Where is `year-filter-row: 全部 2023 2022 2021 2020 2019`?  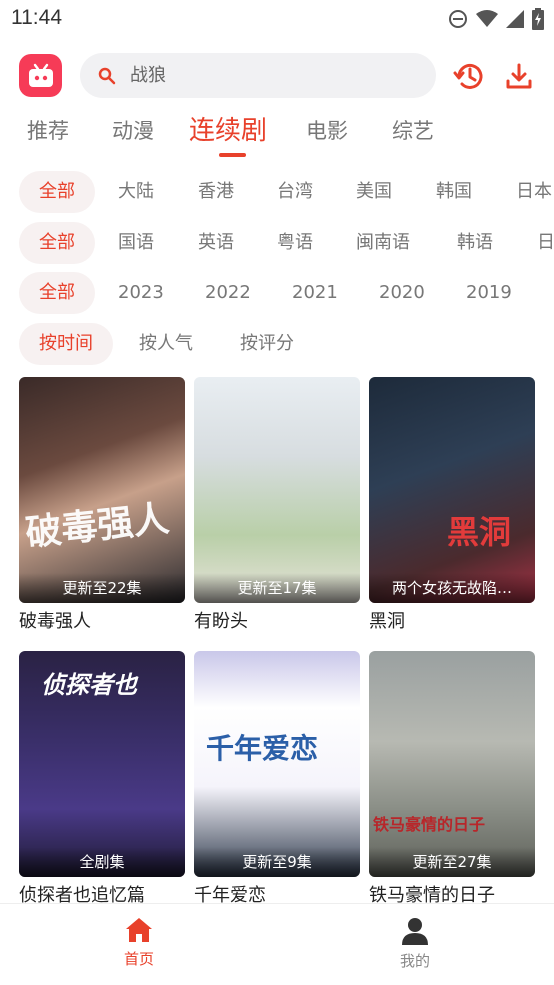 year-filter-row: 全部 2023 2022 2021 2020 2019 is located at coordinates (277, 293).